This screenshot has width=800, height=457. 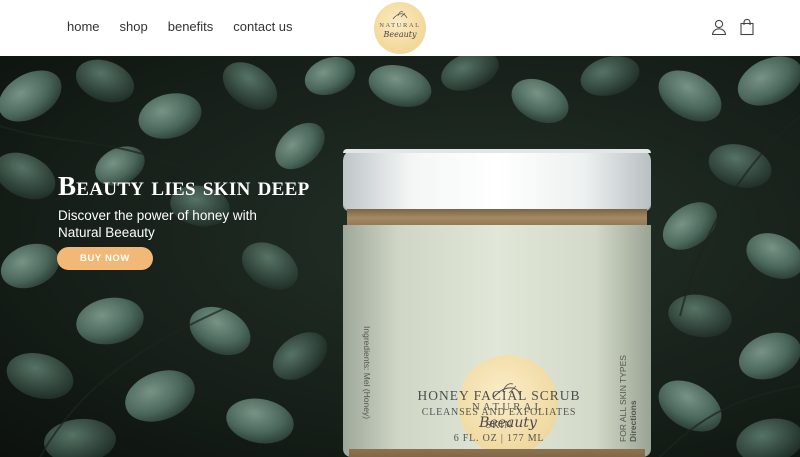 I want to click on main-nav: home shop benefits contact us, so click(x=180, y=27).